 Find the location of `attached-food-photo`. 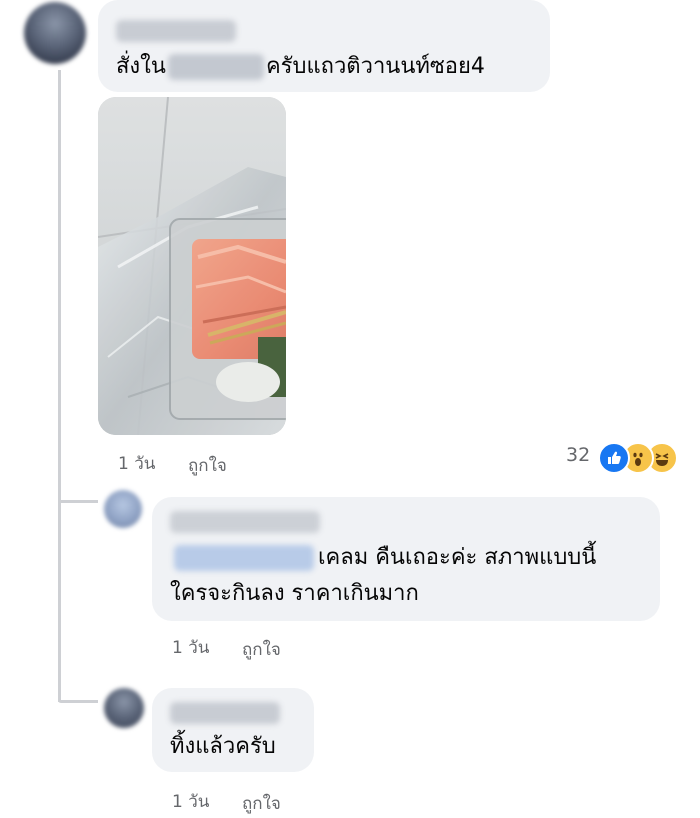

attached-food-photo is located at coordinates (192, 266).